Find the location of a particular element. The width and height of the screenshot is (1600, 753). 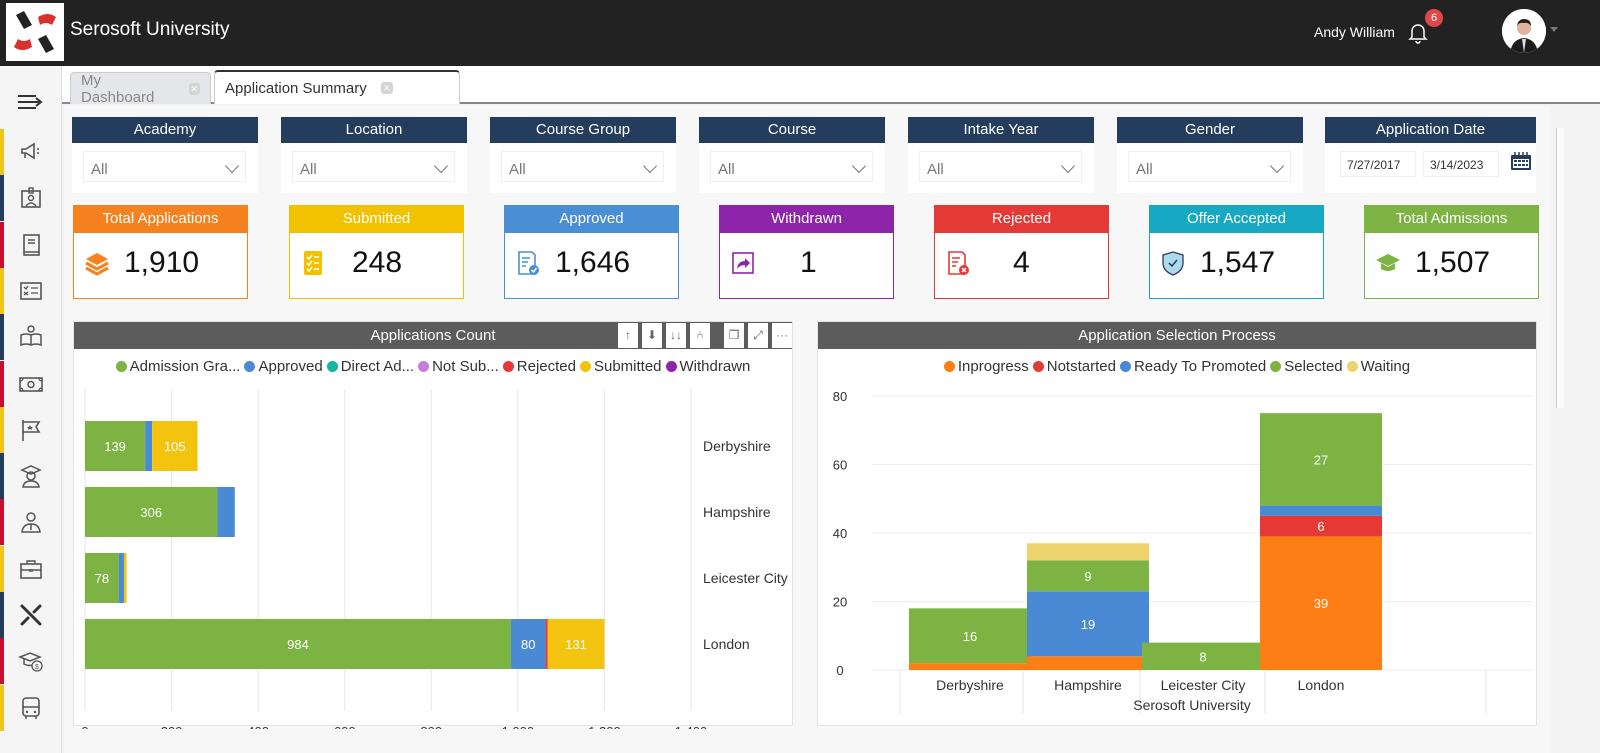

tab-application-summary: Application Summary ✕ is located at coordinates (337, 87).